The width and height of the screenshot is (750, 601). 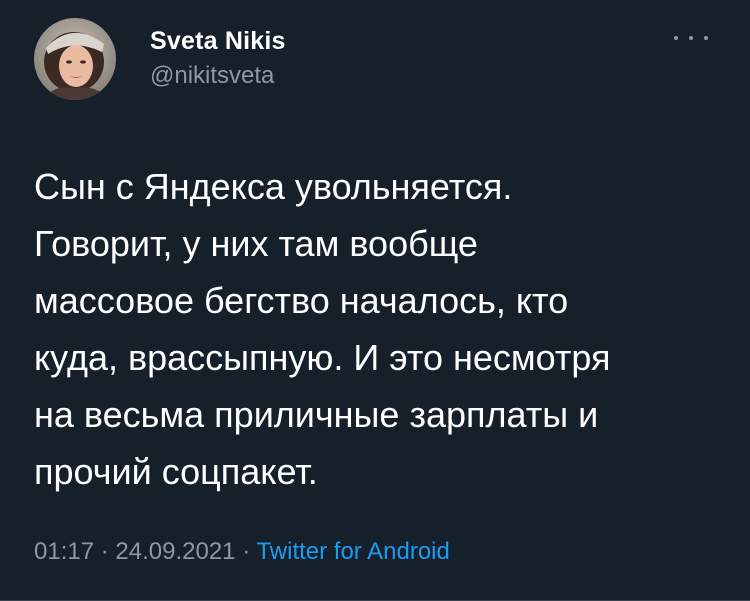 What do you see at coordinates (273, 186) in the screenshot?
I see `tweet-text-line: Сын с Яндекса увольняется.` at bounding box center [273, 186].